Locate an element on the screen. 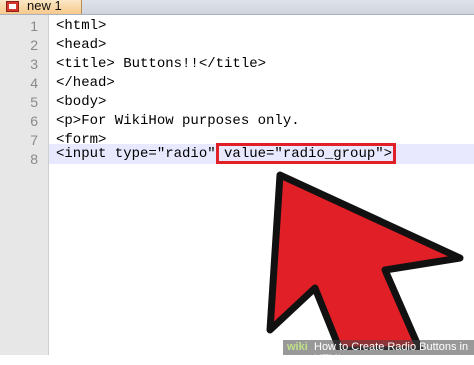  line-number: 7 is located at coordinates (34, 140).